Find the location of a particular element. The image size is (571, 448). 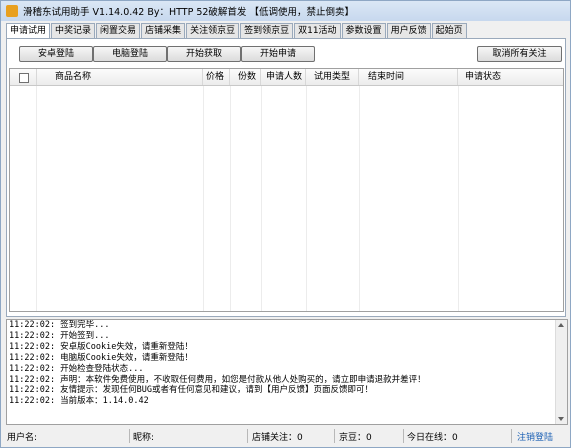

tab-shop-collect: 店铺采集 is located at coordinates (163, 30).